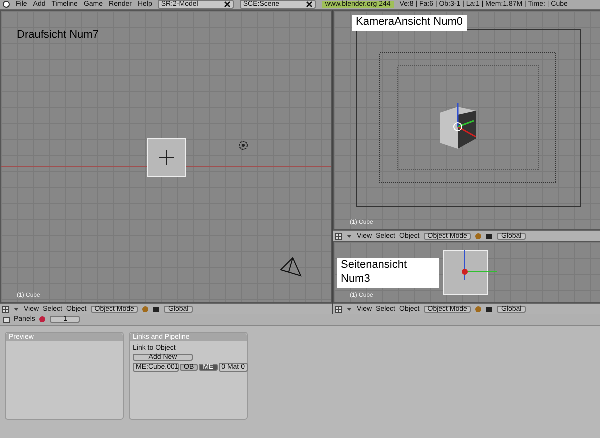 This screenshot has height=438, width=600. Describe the element at coordinates (42, 319) in the screenshot. I see `material-icon` at that location.